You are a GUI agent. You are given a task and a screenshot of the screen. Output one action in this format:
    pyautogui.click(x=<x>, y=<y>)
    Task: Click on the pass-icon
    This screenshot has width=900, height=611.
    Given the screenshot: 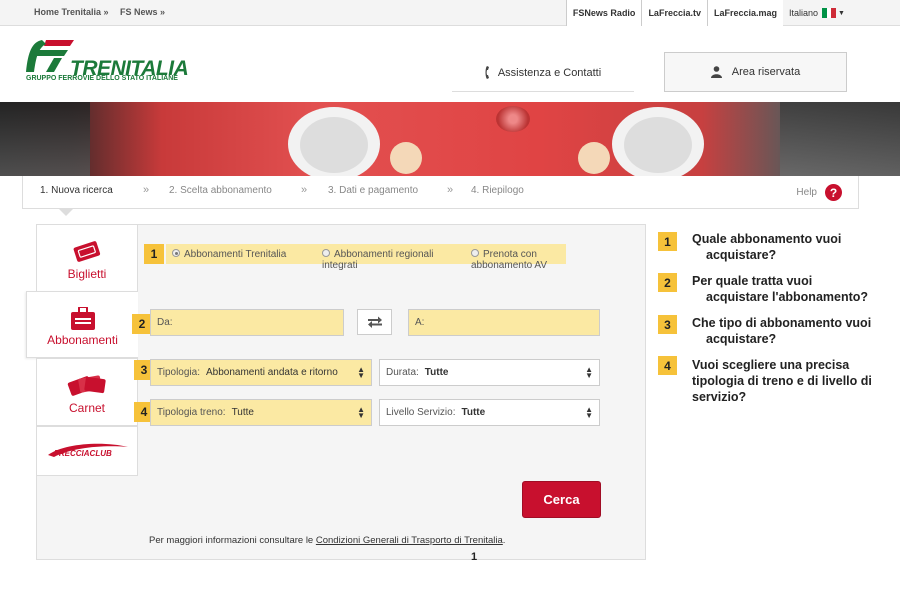 What is the action you would take?
    pyautogui.click(x=82, y=318)
    